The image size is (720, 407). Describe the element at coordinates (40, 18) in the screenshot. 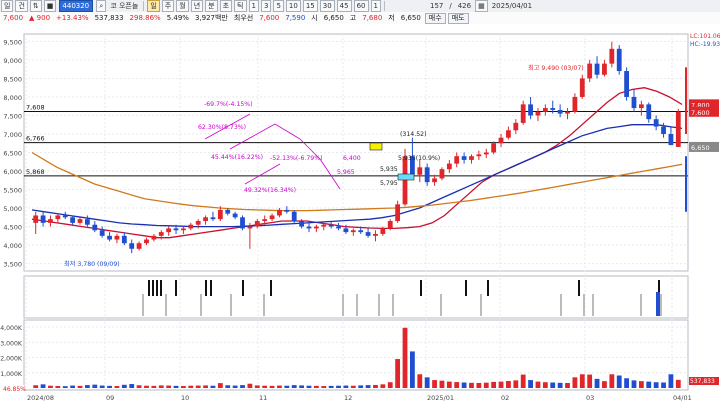

I see `price-change: ▲ 900` at that location.